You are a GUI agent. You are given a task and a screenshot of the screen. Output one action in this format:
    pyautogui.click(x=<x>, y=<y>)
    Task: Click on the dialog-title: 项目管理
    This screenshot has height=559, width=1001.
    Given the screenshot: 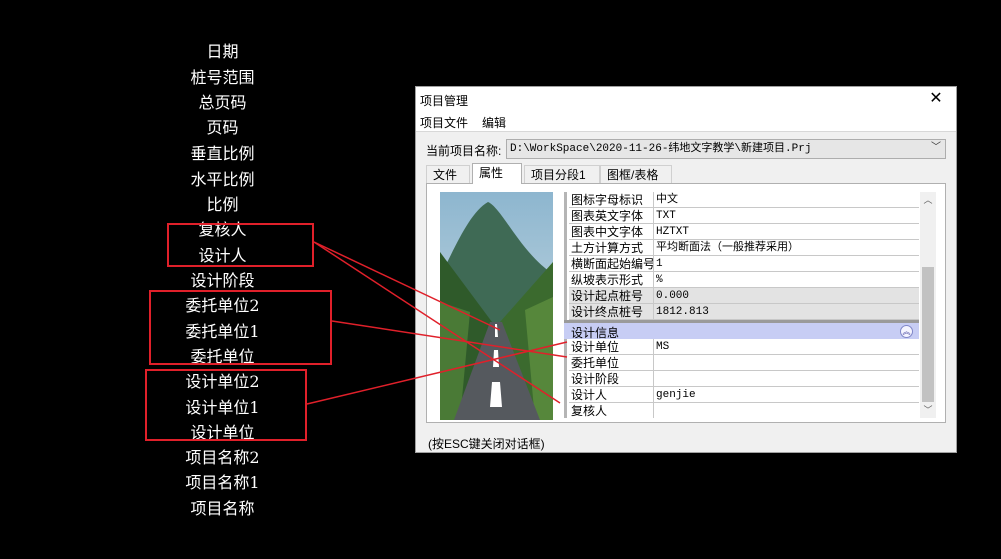 What is the action you would take?
    pyautogui.click(x=444, y=101)
    